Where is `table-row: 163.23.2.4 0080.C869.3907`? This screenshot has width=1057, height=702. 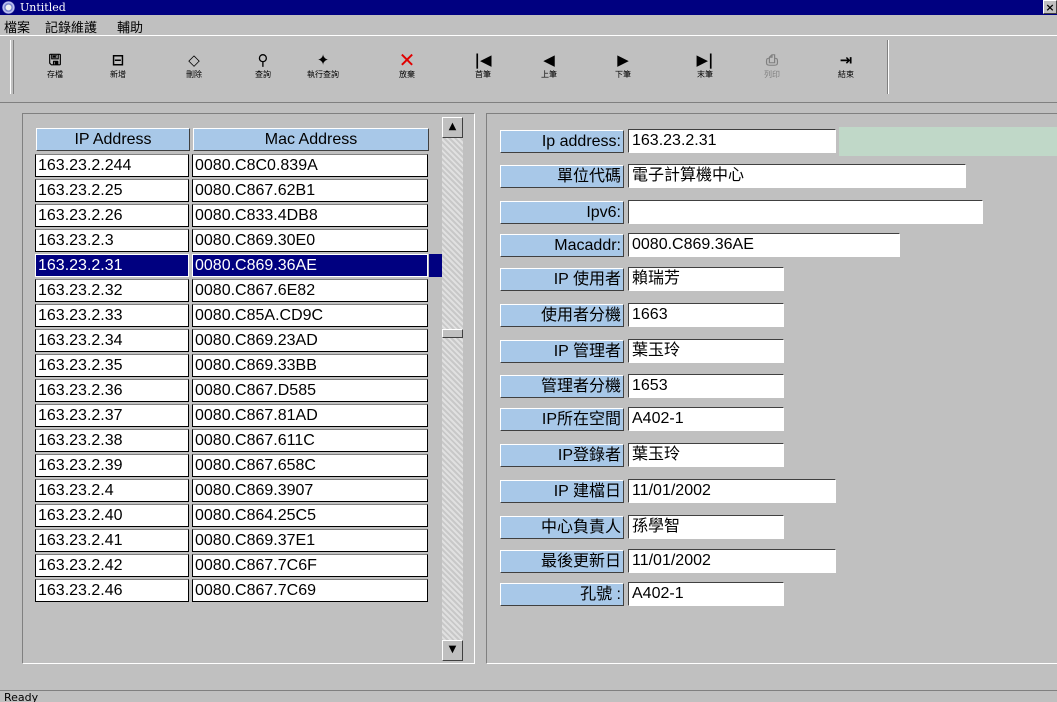 table-row: 163.23.2.4 0080.C869.3907 is located at coordinates (240, 490).